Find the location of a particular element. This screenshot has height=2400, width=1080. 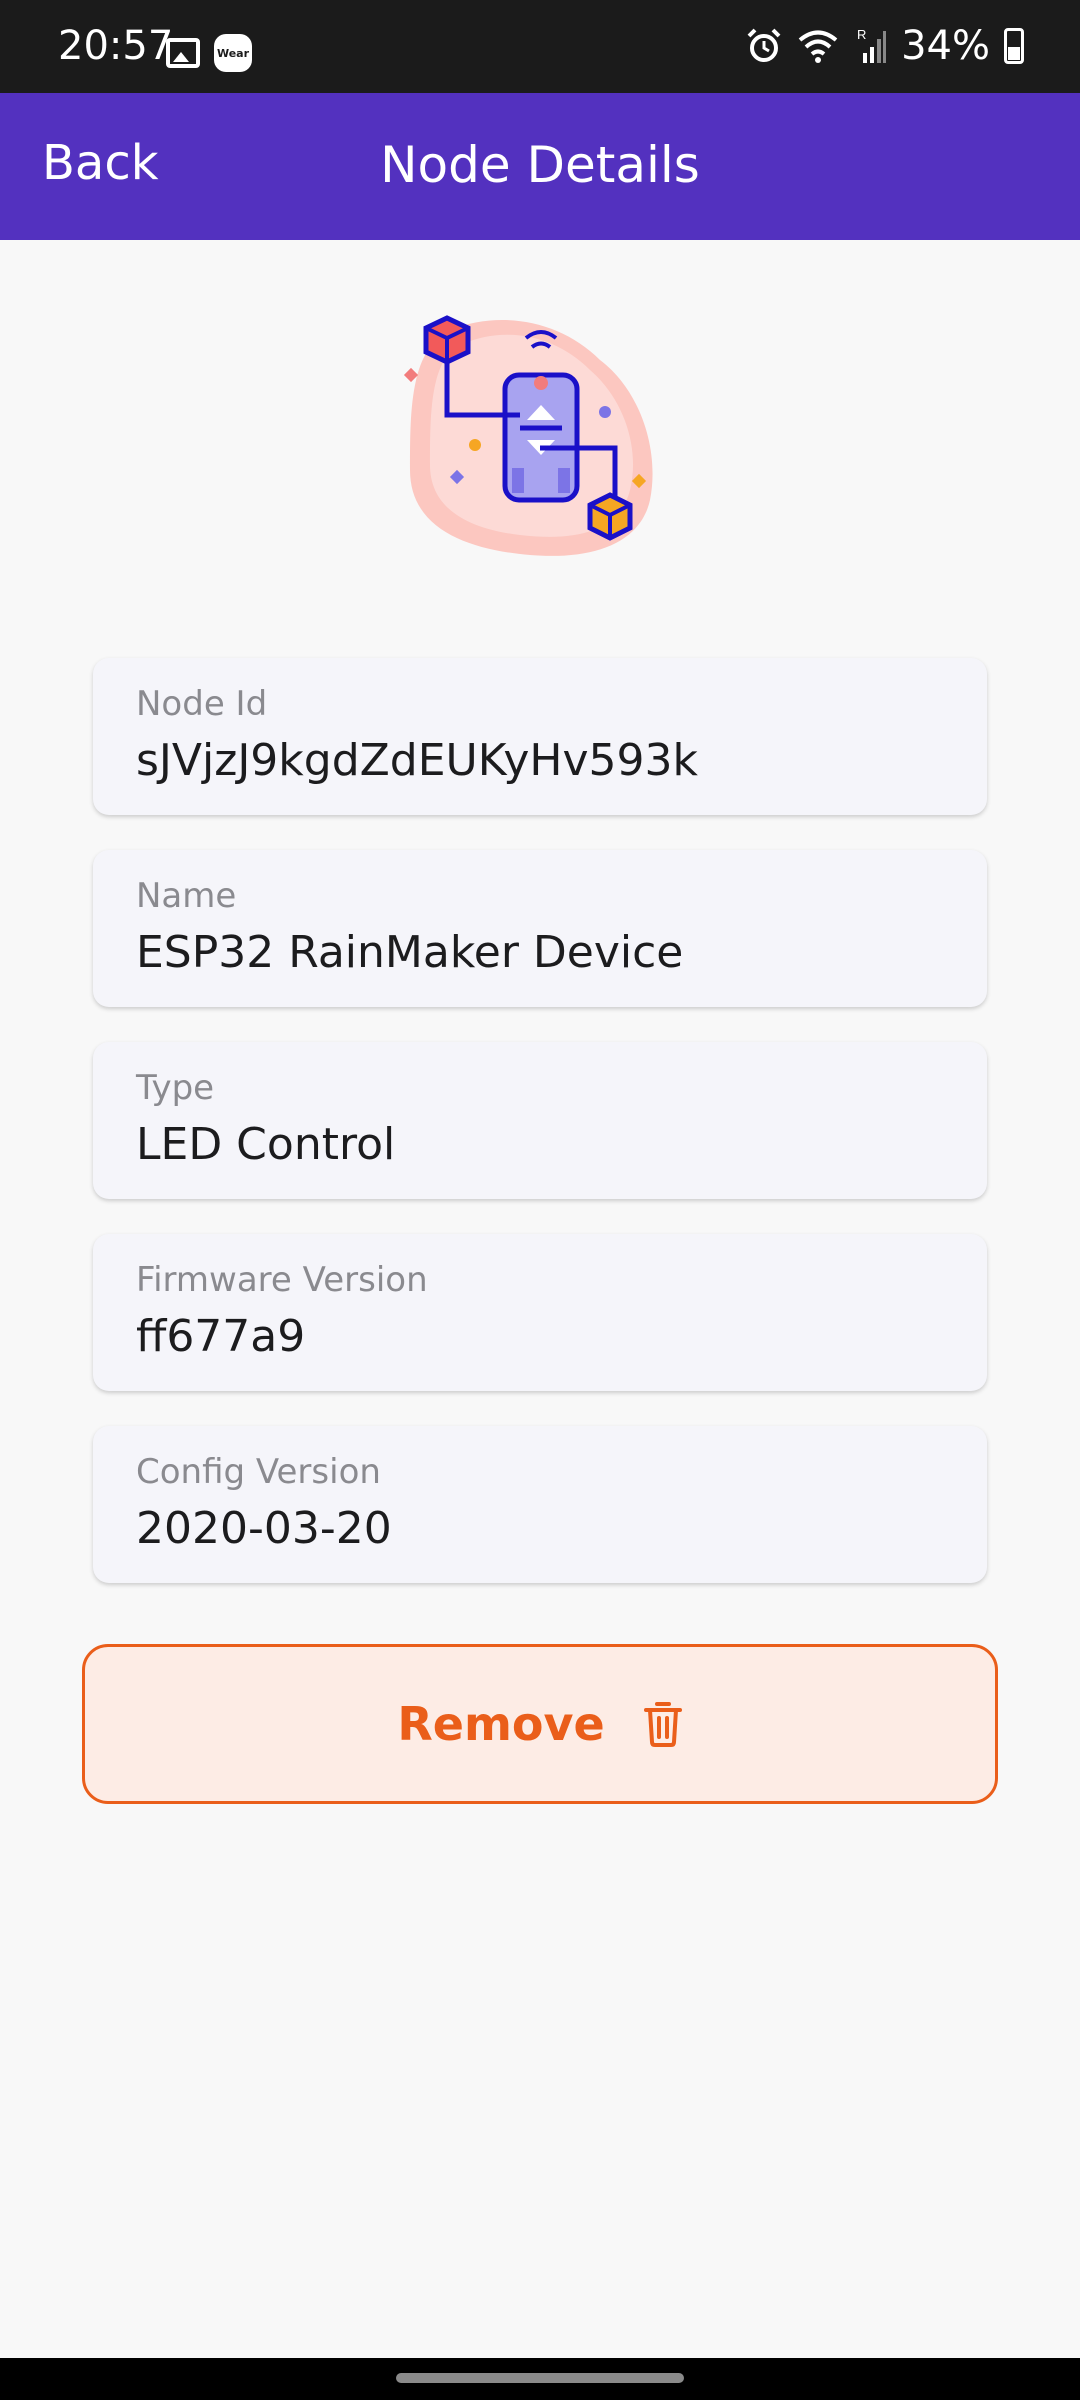

node-id-card: Node Id sJVjzJ9kgdZdEUKyHv593k is located at coordinates (540, 736).